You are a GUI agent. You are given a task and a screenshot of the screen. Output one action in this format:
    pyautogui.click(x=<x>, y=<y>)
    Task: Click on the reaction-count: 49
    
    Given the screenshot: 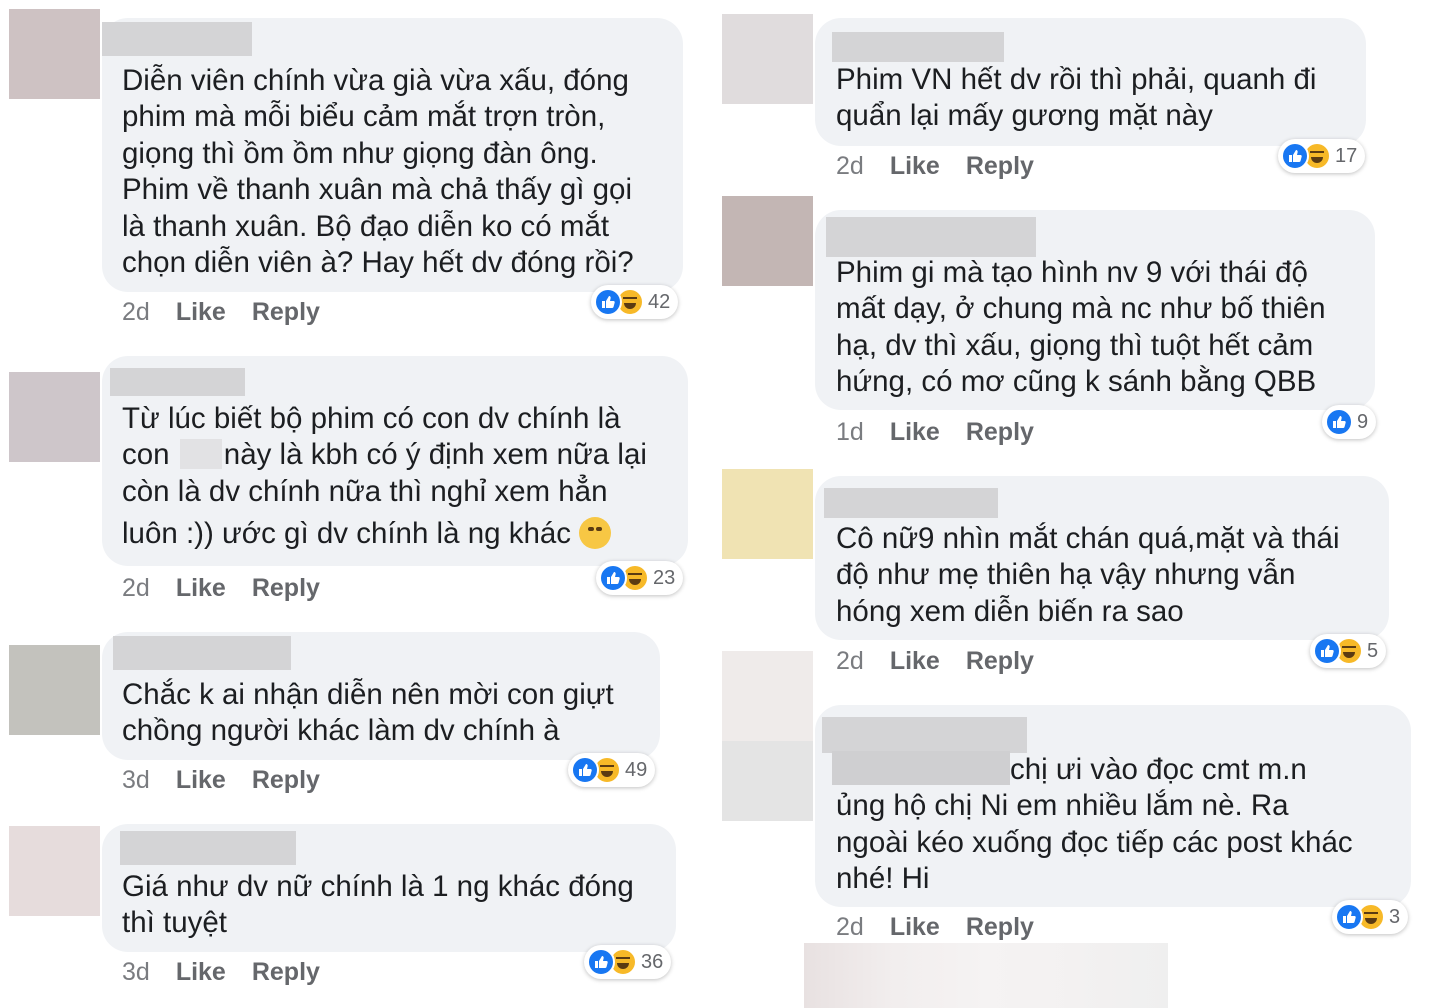 What is the action you would take?
    pyautogui.click(x=636, y=769)
    